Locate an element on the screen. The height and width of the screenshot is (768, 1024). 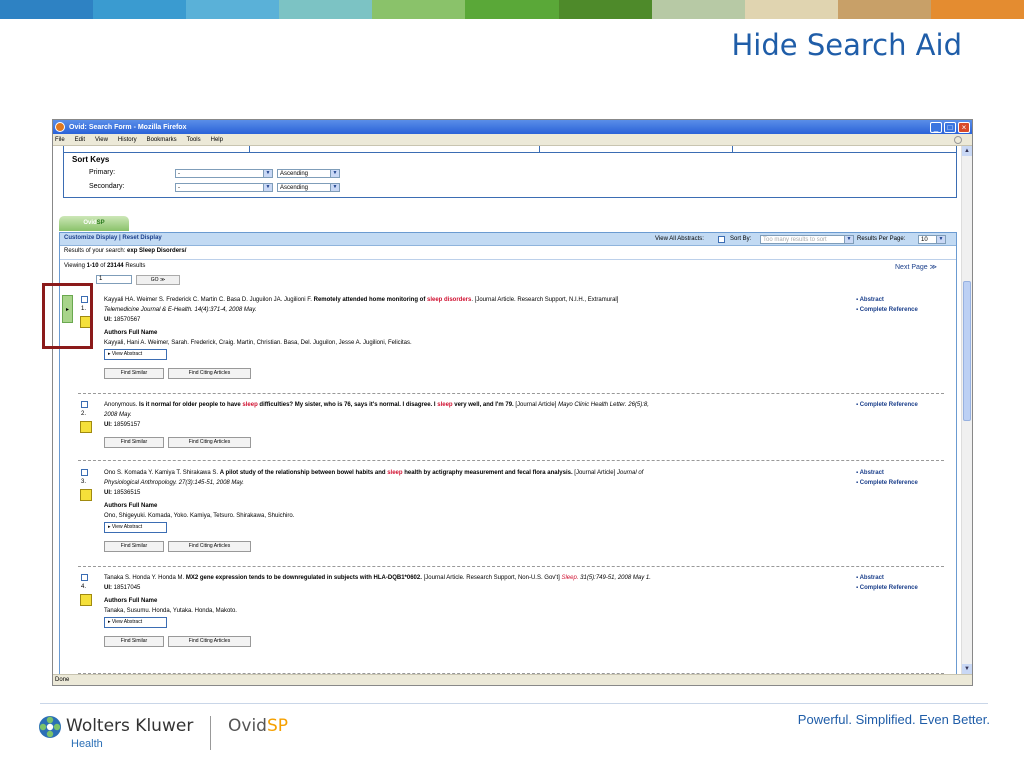
sort-by-label: Sort By: is located at coordinates (741, 239).